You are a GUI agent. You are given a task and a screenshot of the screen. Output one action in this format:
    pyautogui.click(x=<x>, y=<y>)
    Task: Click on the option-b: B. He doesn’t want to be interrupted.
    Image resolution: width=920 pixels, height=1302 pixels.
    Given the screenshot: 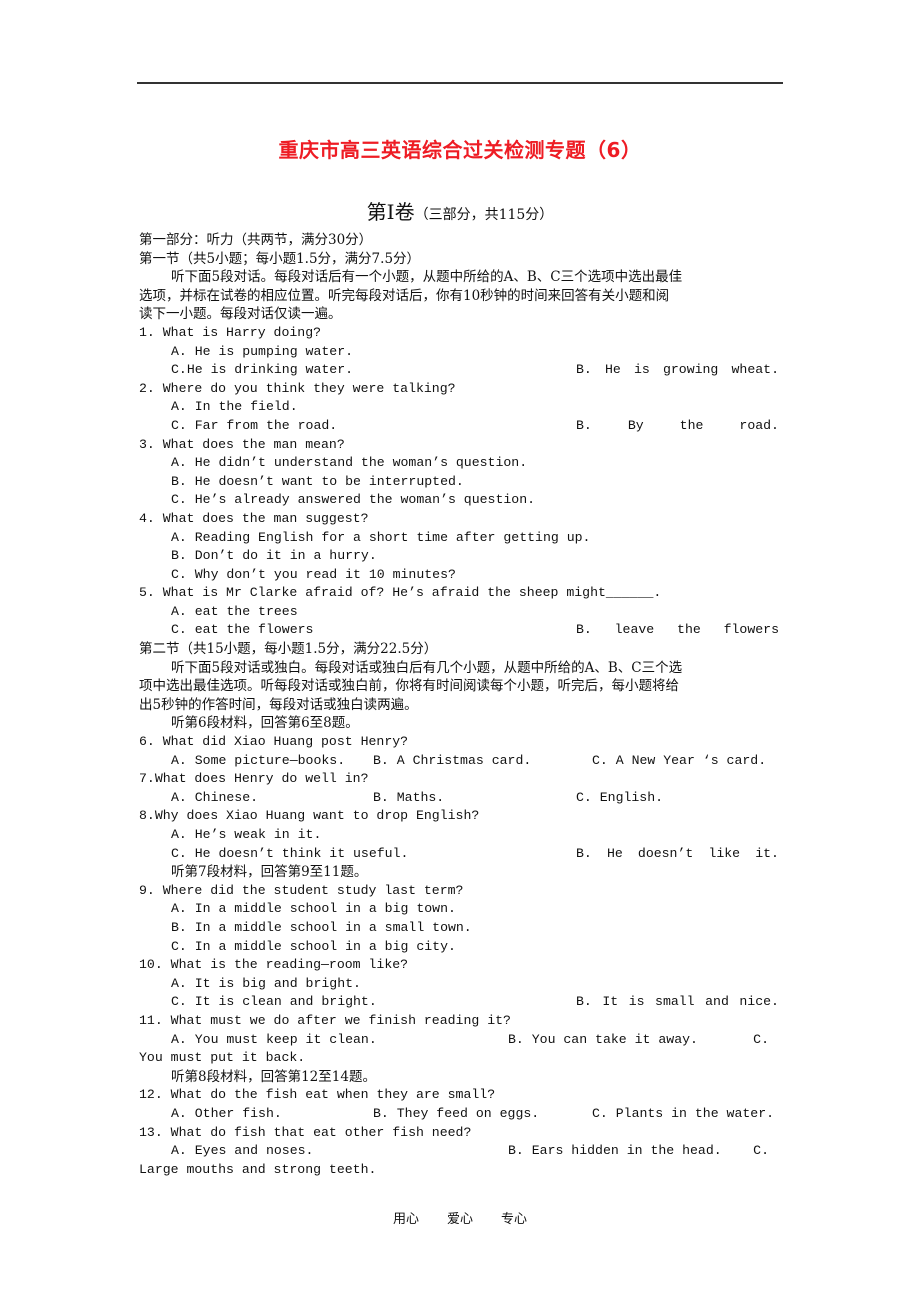 What is the action you would take?
    pyautogui.click(x=317, y=481)
    